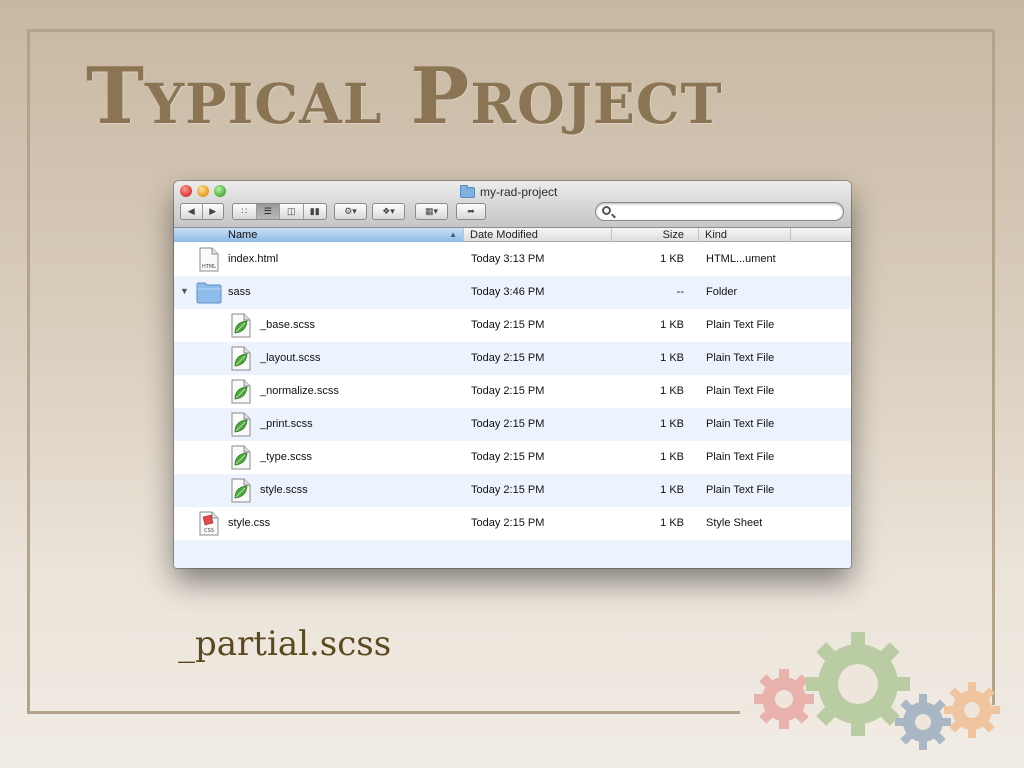 The height and width of the screenshot is (768, 1024). Describe the element at coordinates (319, 235) in the screenshot. I see `column-header-name: Name ▲` at that location.